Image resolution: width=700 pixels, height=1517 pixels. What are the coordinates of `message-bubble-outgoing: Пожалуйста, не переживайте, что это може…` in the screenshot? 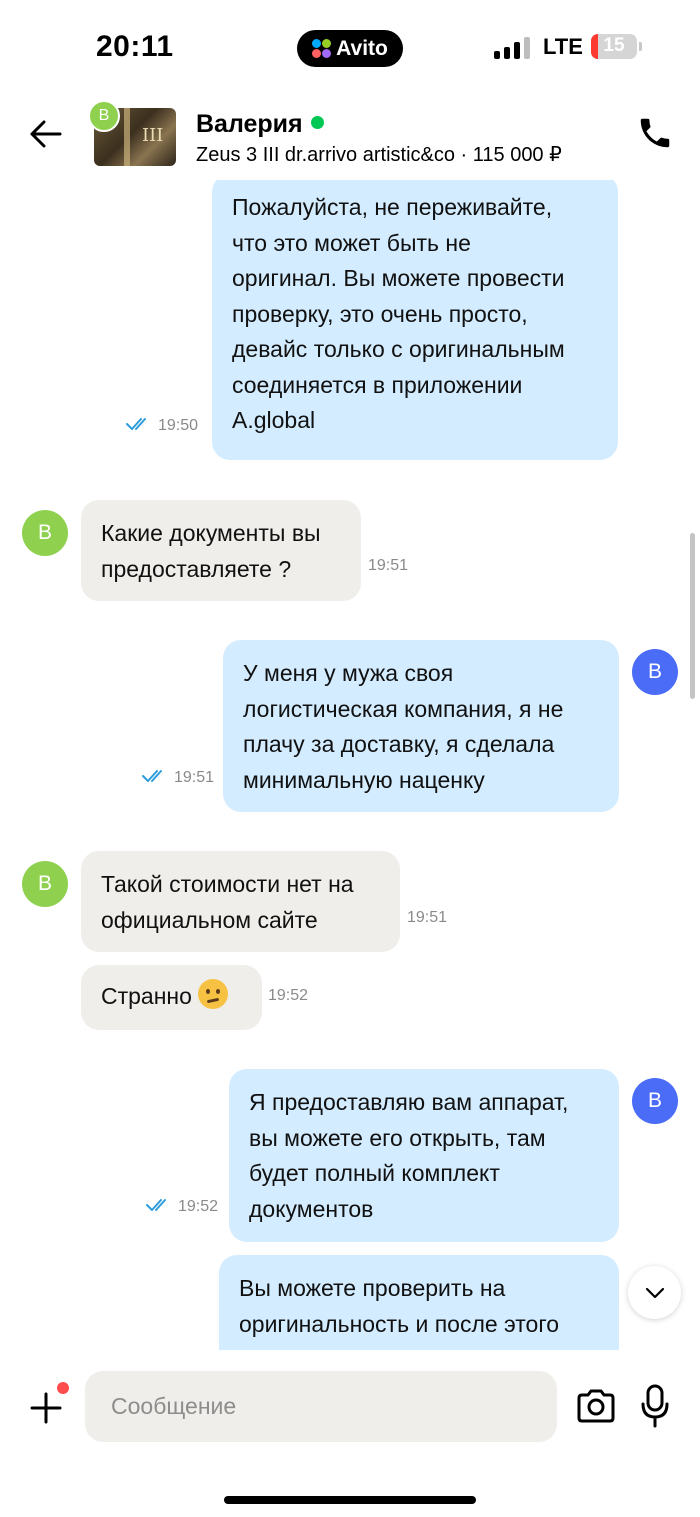 It's located at (415, 320).